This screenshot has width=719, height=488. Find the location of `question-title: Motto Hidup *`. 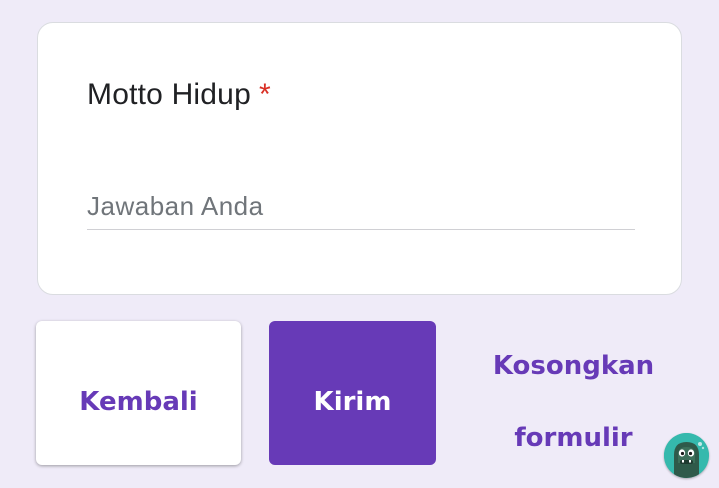

question-title: Motto Hidup * is located at coordinates (179, 95).